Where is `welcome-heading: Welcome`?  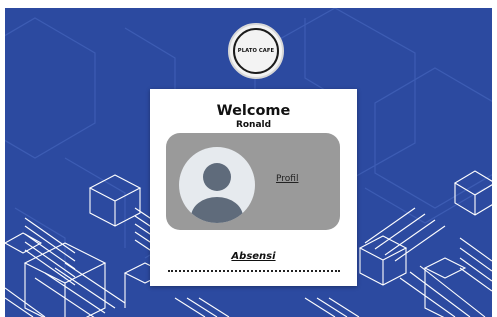
welcome-heading: Welcome is located at coordinates (253, 111).